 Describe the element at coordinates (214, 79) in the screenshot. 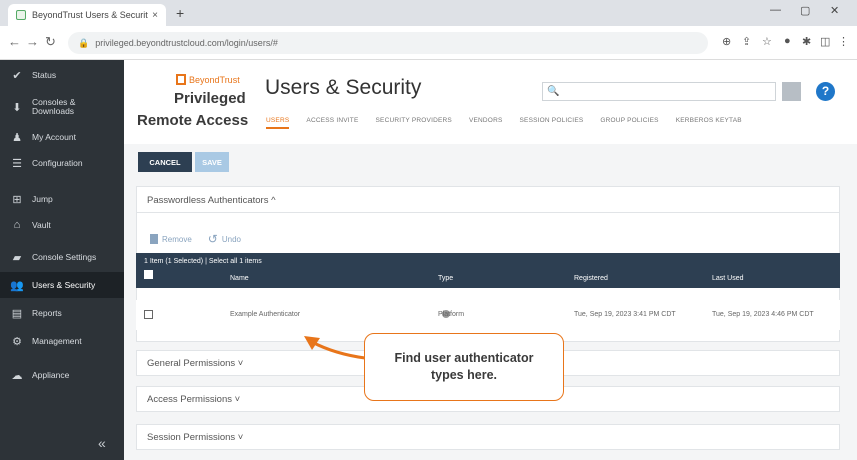

I see `brand-name: BeyondTrust` at that location.